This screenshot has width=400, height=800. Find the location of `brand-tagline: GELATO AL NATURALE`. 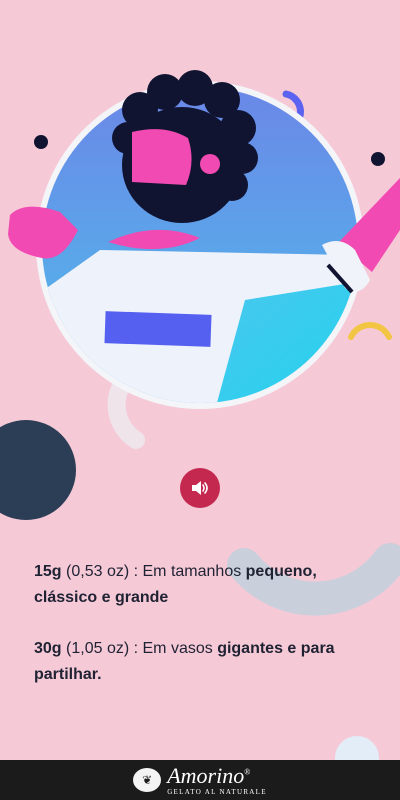

brand-tagline: GELATO AL NATURALE is located at coordinates (217, 791).